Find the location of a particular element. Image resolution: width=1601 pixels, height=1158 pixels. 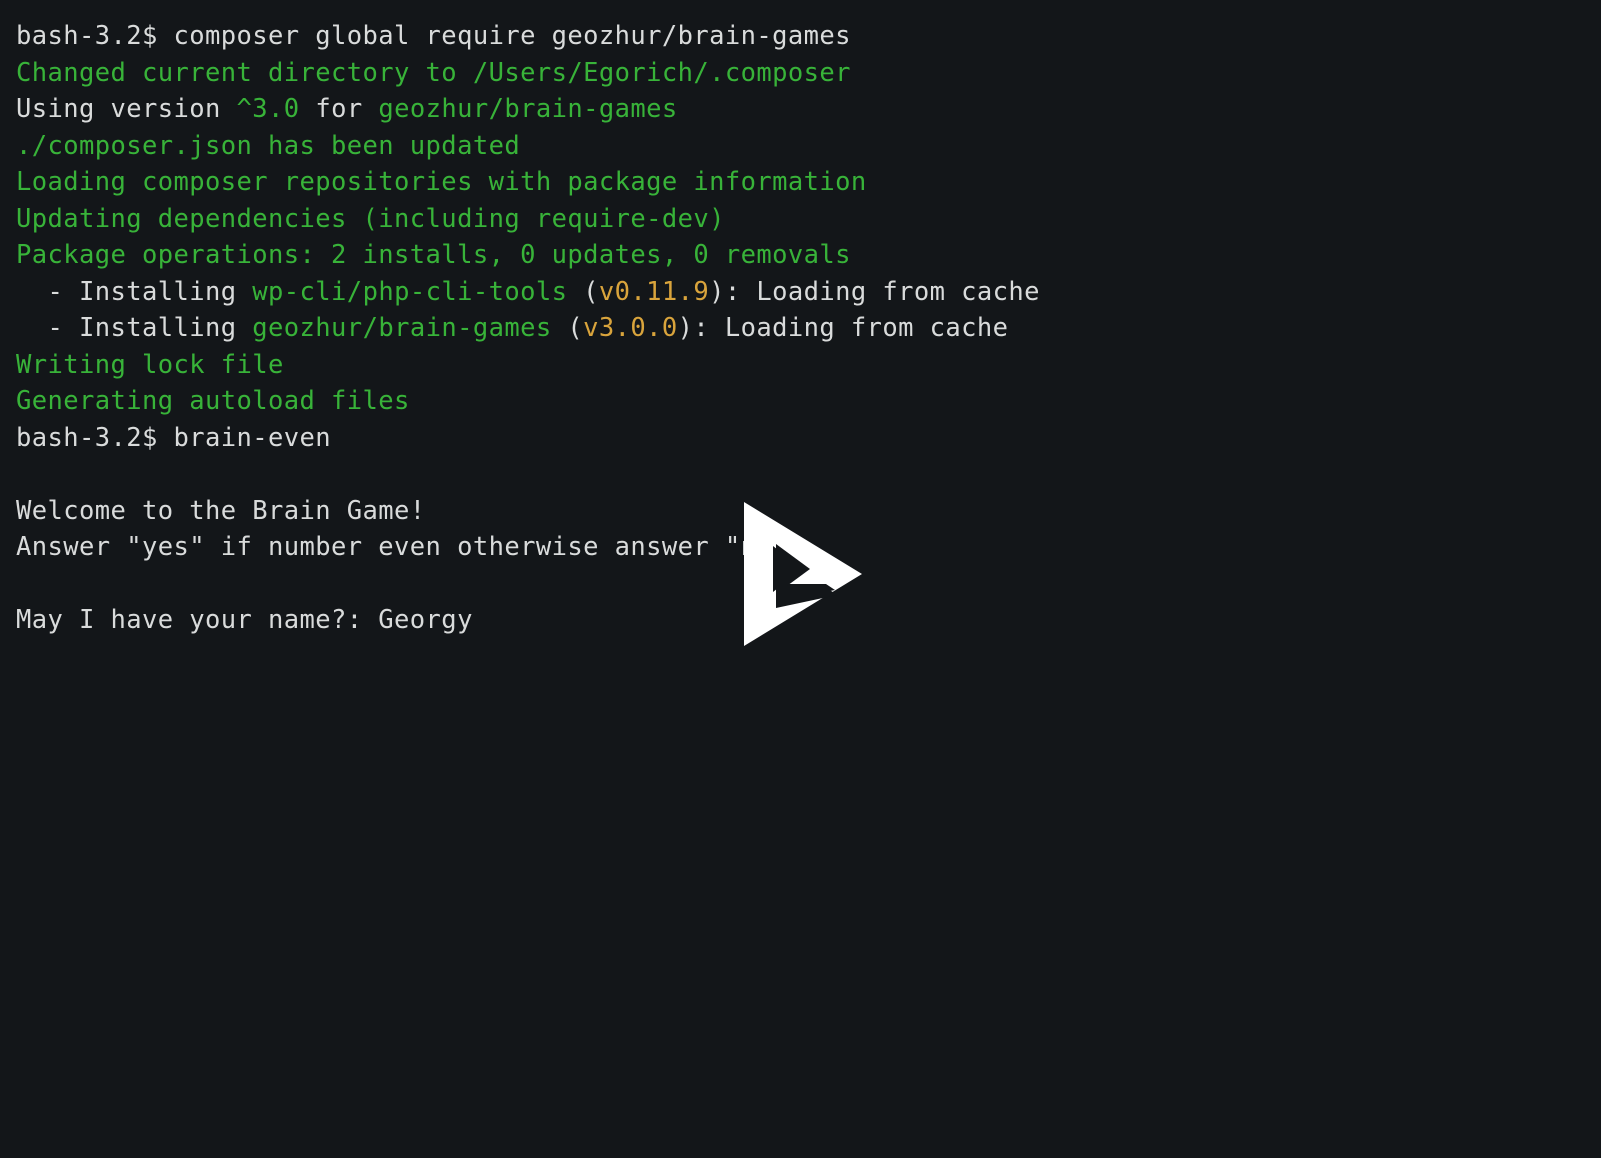

terminal-line: bash-3.2$ brain-even is located at coordinates (800, 438).